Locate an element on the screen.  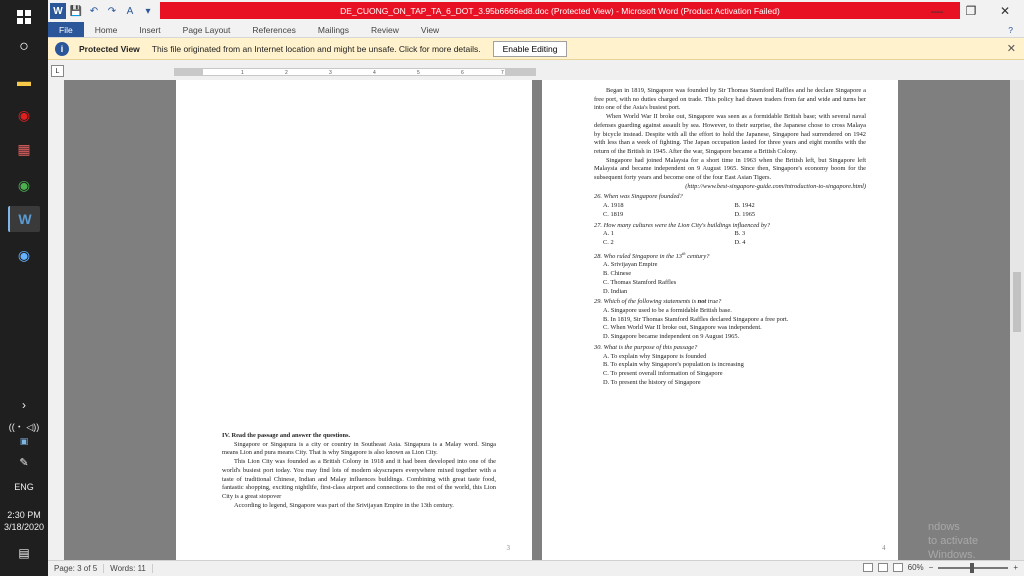
question-26: 26. When was Singapore founded? is located at coordinates (638, 197).